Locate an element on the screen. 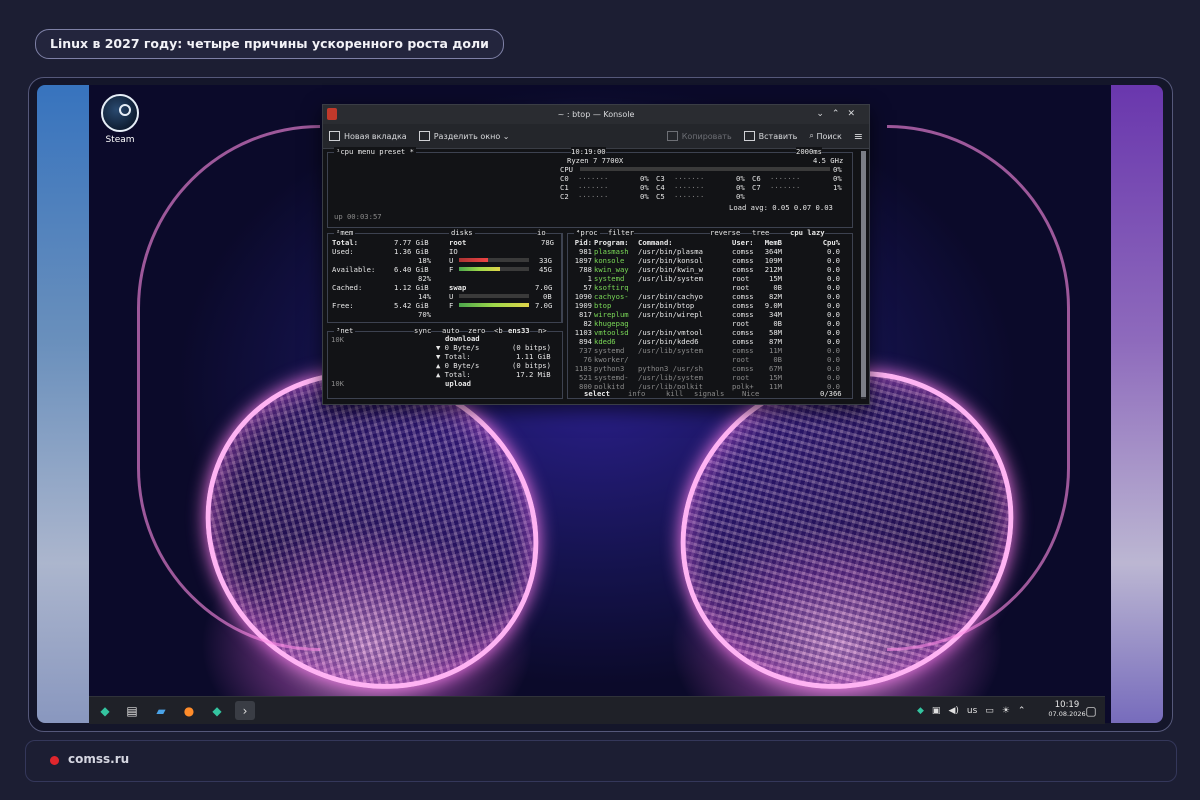 The width and height of the screenshot is (1200, 800). proc-cell: 11M is located at coordinates (775, 386).